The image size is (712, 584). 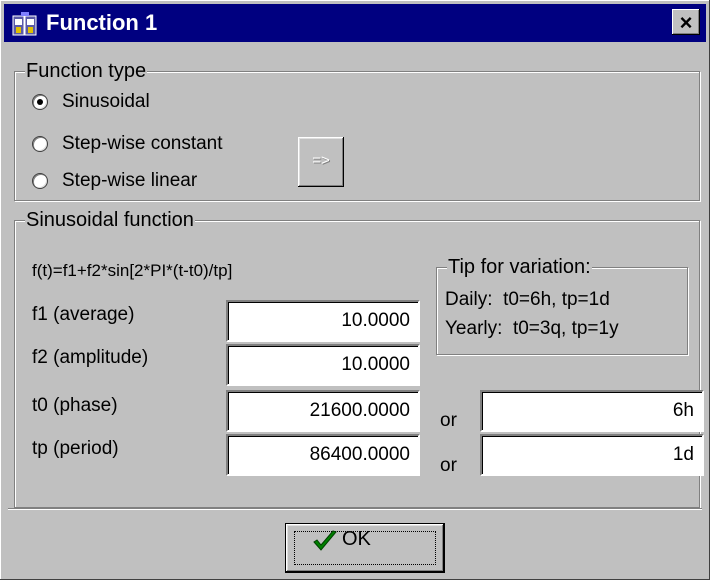 What do you see at coordinates (448, 465) in the screenshot?
I see `tp-or-label: or` at bounding box center [448, 465].